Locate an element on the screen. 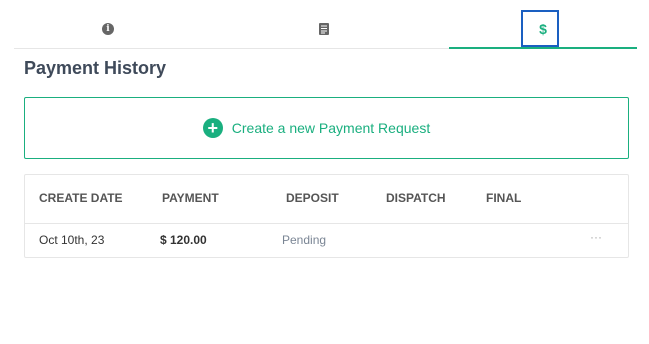 This screenshot has width=649, height=344. tab-info: i is located at coordinates (108, 29).